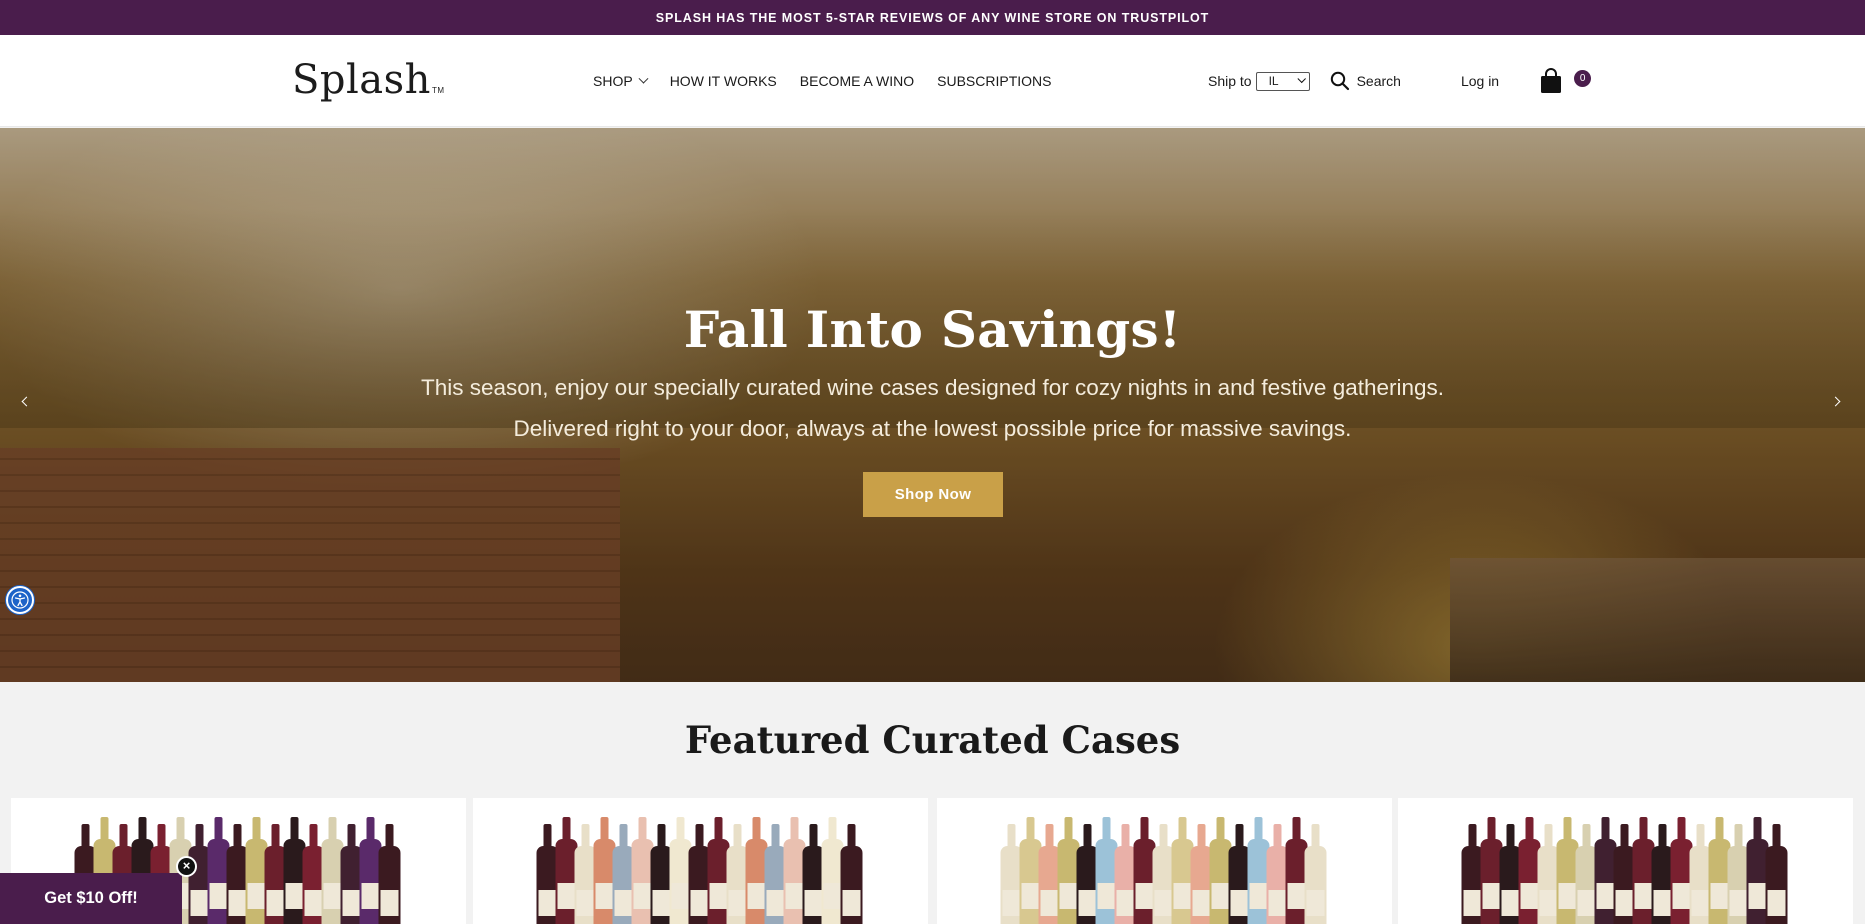 The image size is (1865, 924). Describe the element at coordinates (1230, 81) in the screenshot. I see `ship-to-label: Ship to` at that location.